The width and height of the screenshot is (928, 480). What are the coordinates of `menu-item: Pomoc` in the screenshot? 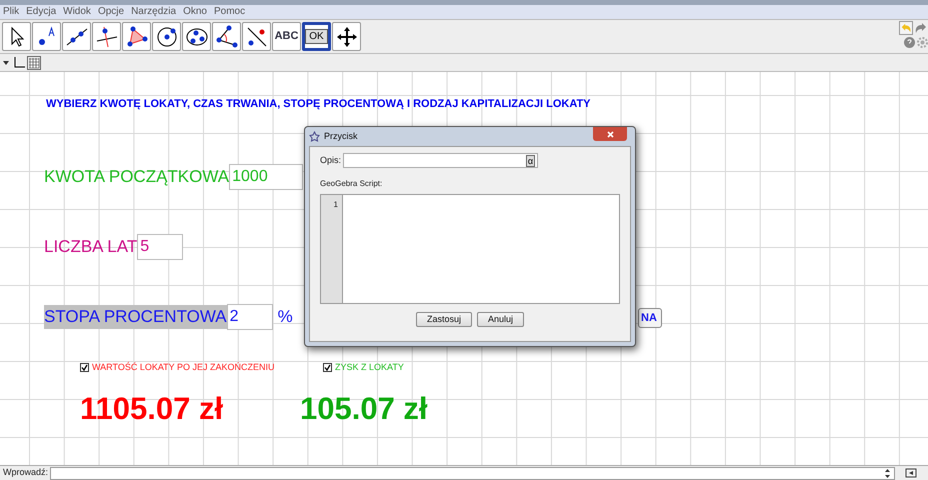 It's located at (230, 12).